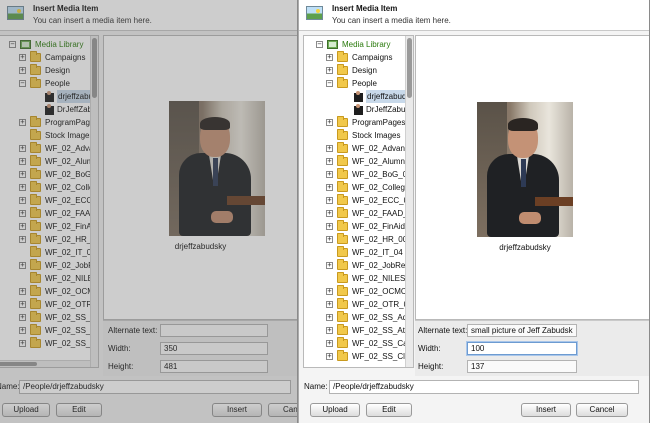  What do you see at coordinates (214, 330) in the screenshot?
I see `alt-text-input` at bounding box center [214, 330].